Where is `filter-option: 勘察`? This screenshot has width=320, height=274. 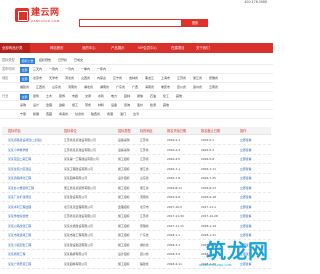 filter-option: 勘察 is located at coordinates (62, 105).